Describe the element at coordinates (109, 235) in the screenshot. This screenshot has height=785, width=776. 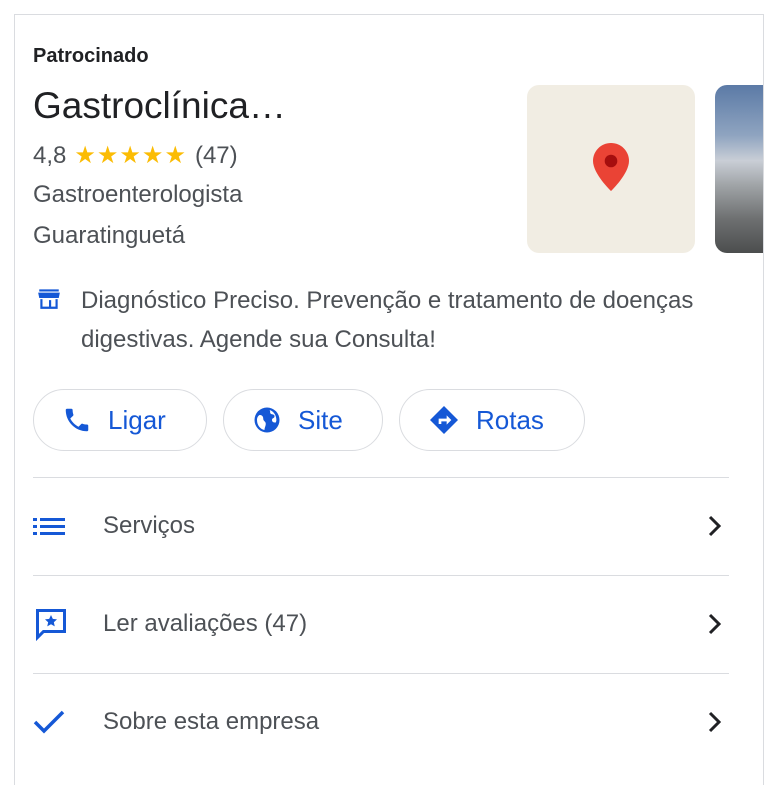
I see `business-city: Guaratinguetá` at that location.